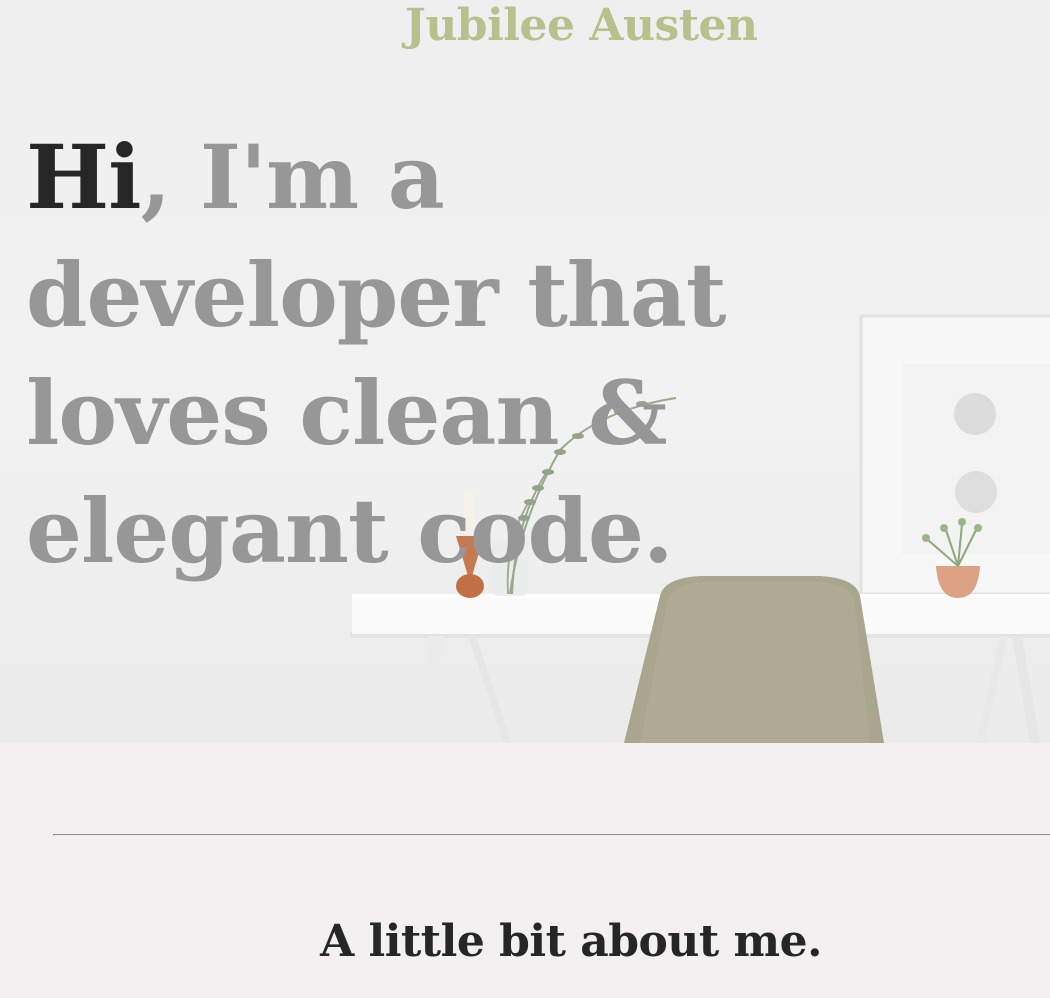 Image resolution: width=1050 pixels, height=998 pixels. Describe the element at coordinates (952, 558) in the screenshot. I see `potted-plant` at that location.